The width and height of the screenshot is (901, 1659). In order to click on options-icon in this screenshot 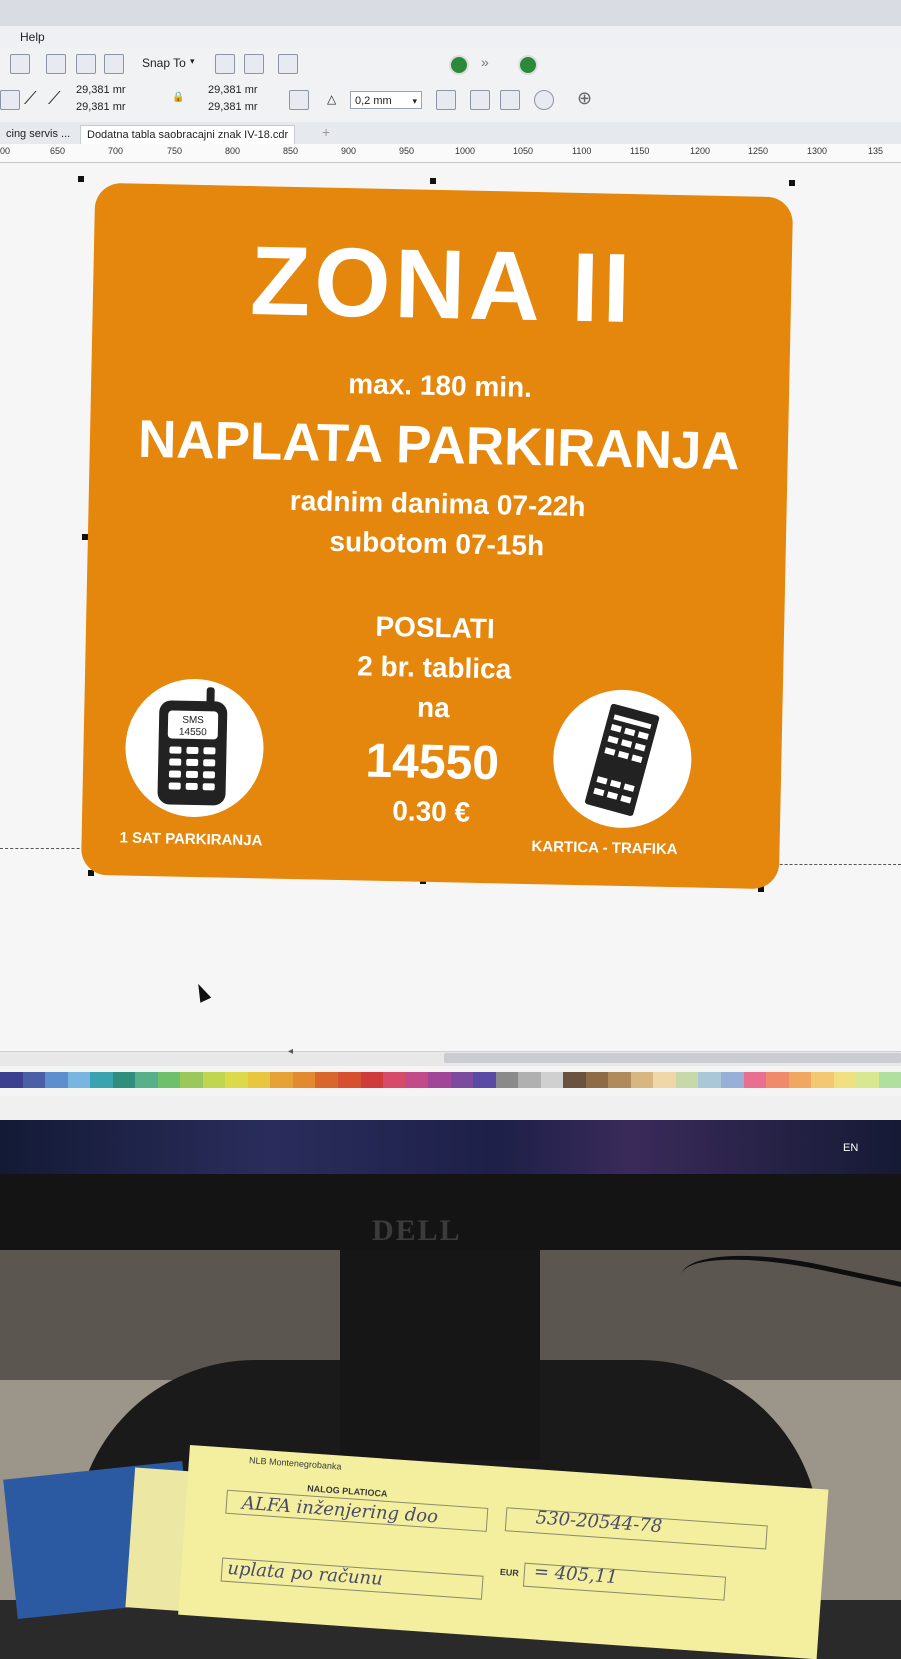, I will do `click(225, 64)`.